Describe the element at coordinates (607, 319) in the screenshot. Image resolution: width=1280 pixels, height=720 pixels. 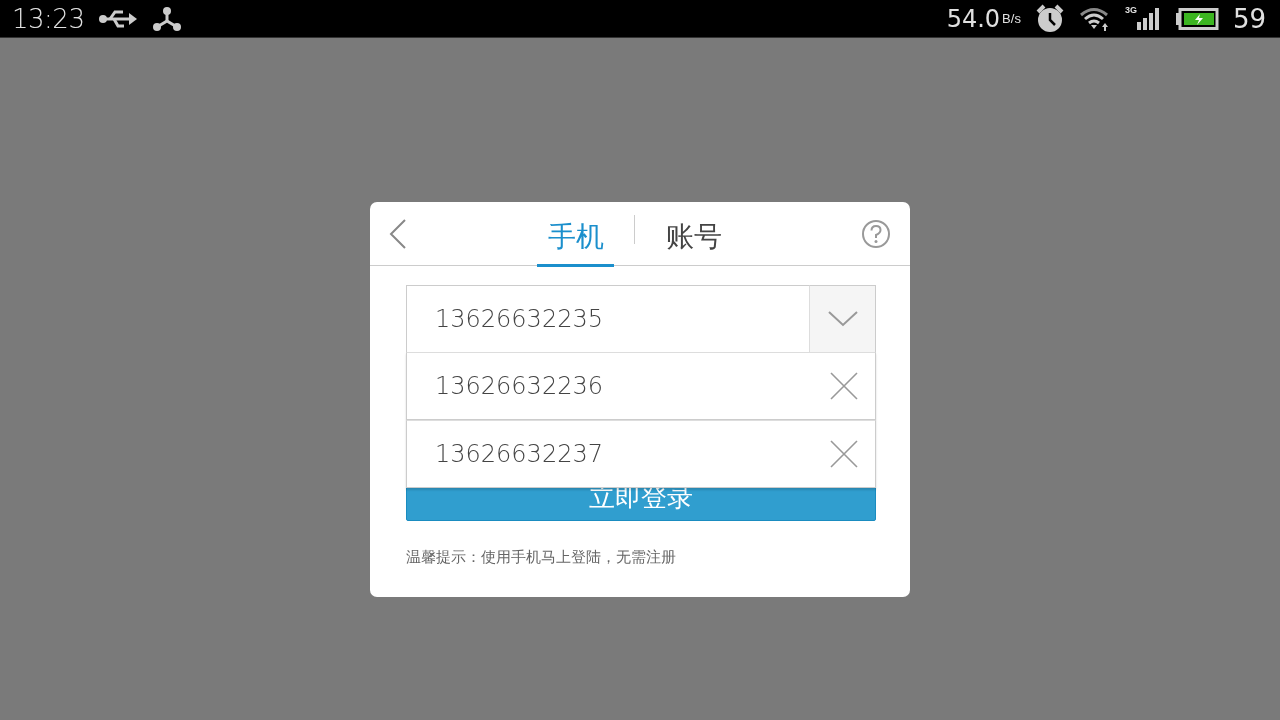
I see `phone-field: 13626632235` at that location.